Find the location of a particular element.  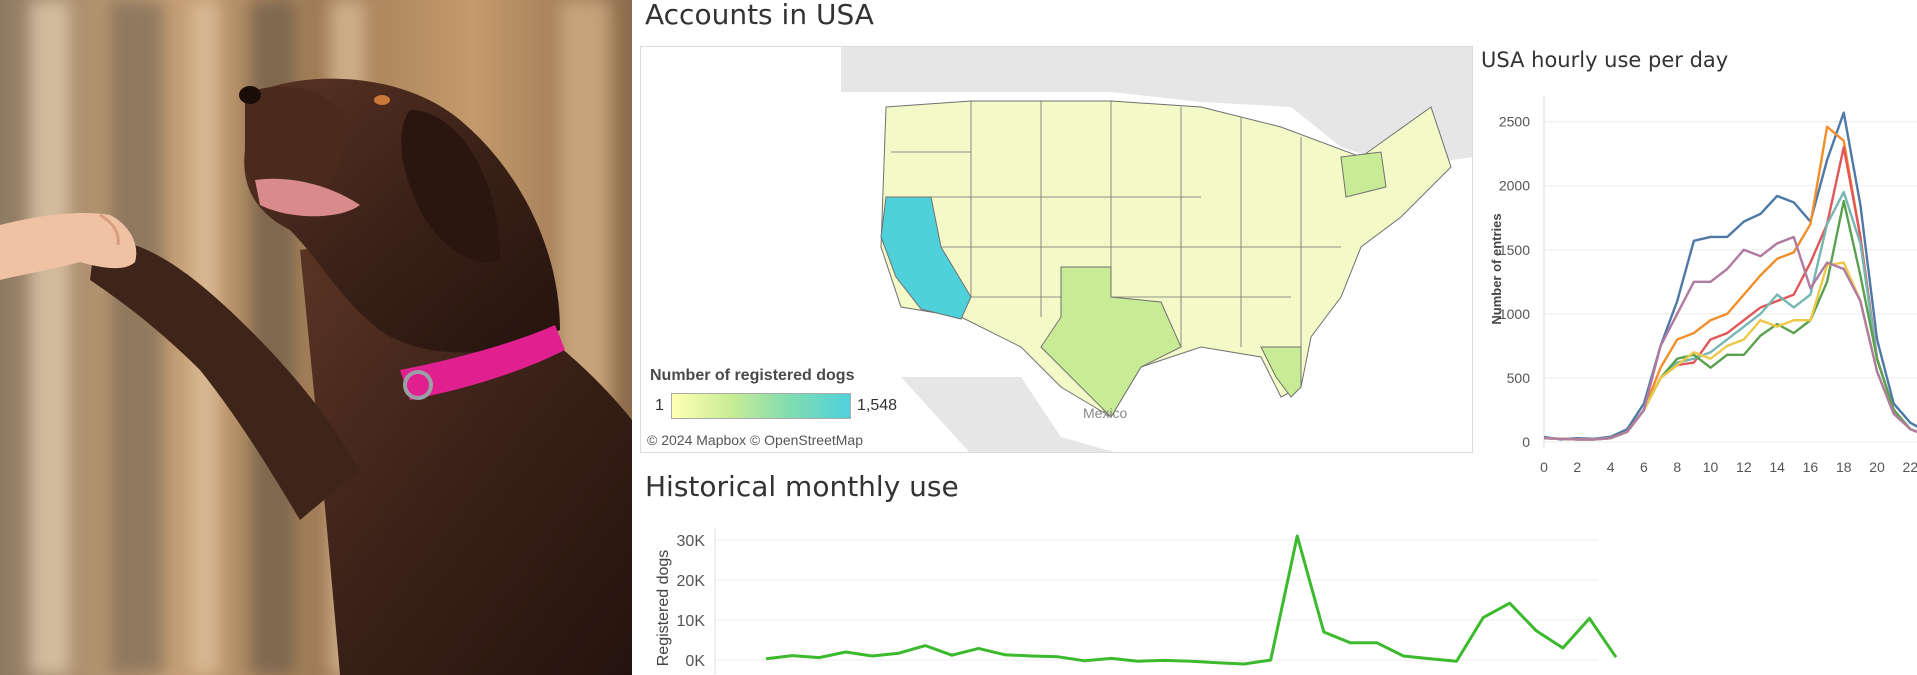

hourly-y-axis-label: Number of entries is located at coordinates (1496, 268).